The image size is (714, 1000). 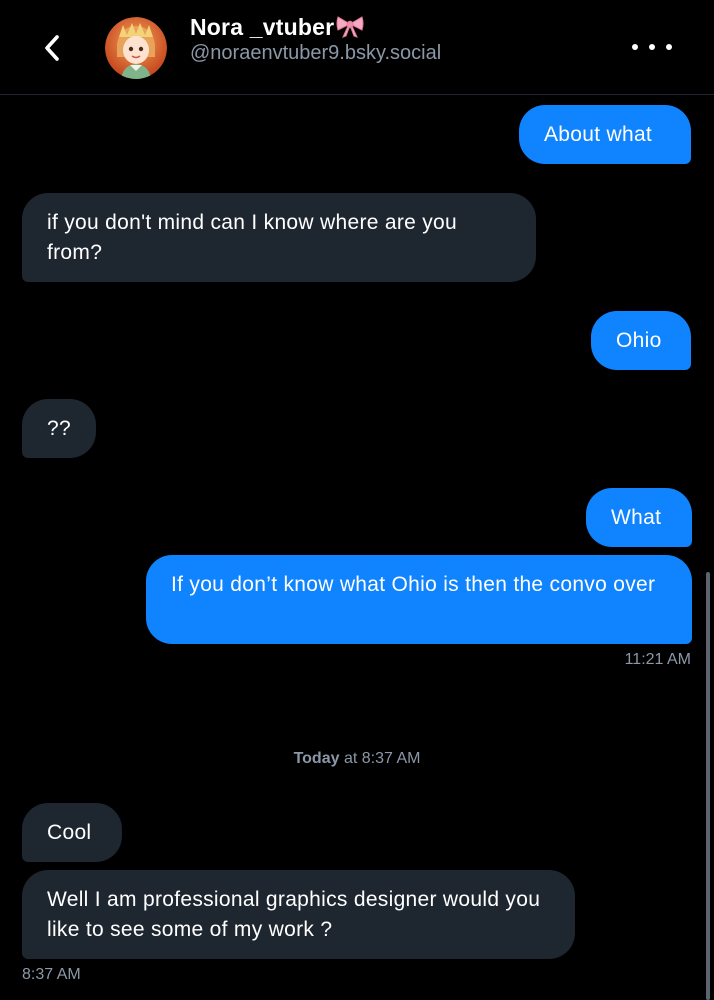 What do you see at coordinates (59, 428) in the screenshot?
I see `message-bubble-received: ??` at bounding box center [59, 428].